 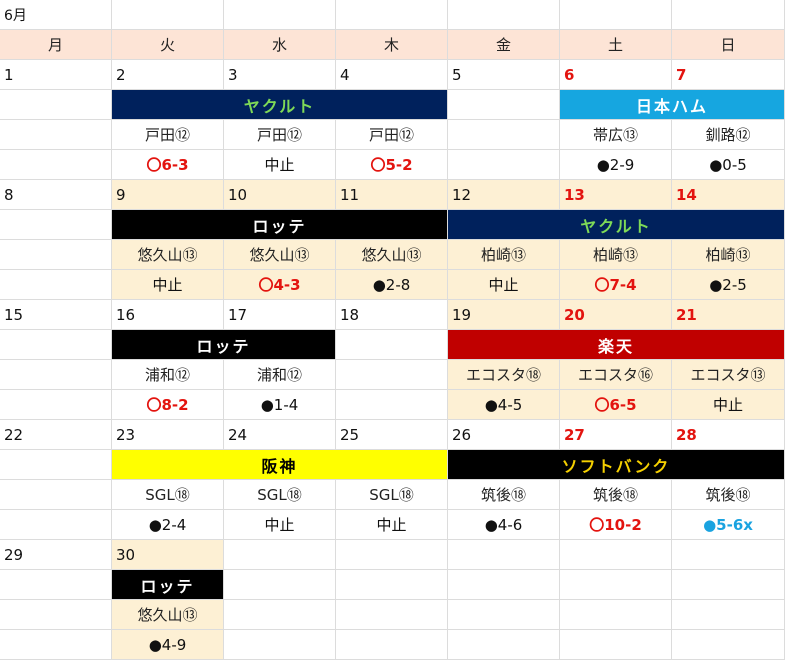 I want to click on date-cell: 23, so click(x=168, y=435).